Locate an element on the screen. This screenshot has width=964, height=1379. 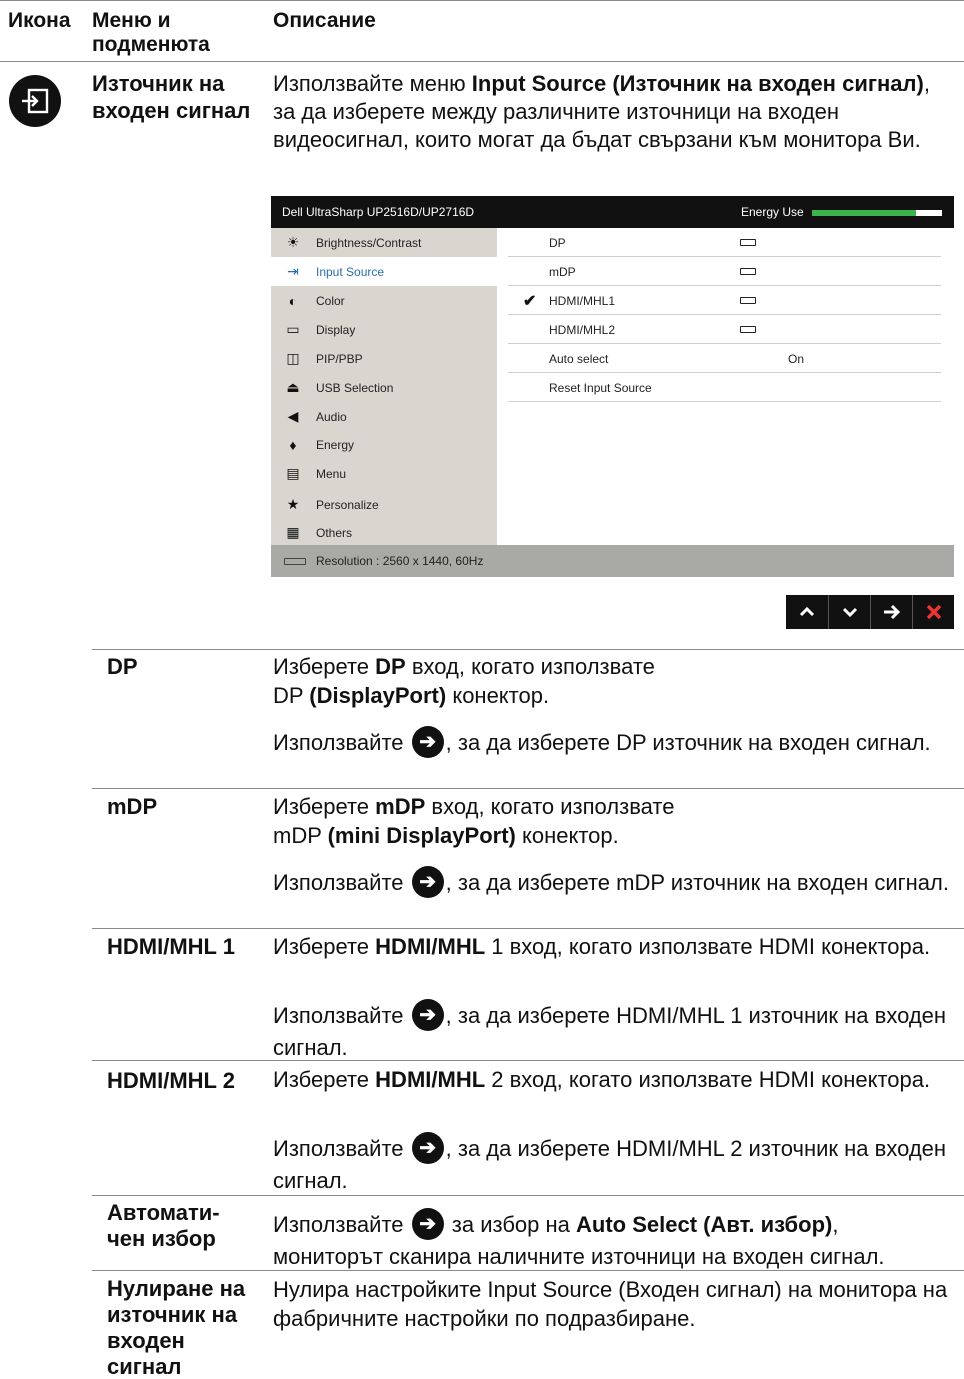
option-name: HDMI/MHL 1 is located at coordinates (171, 946).